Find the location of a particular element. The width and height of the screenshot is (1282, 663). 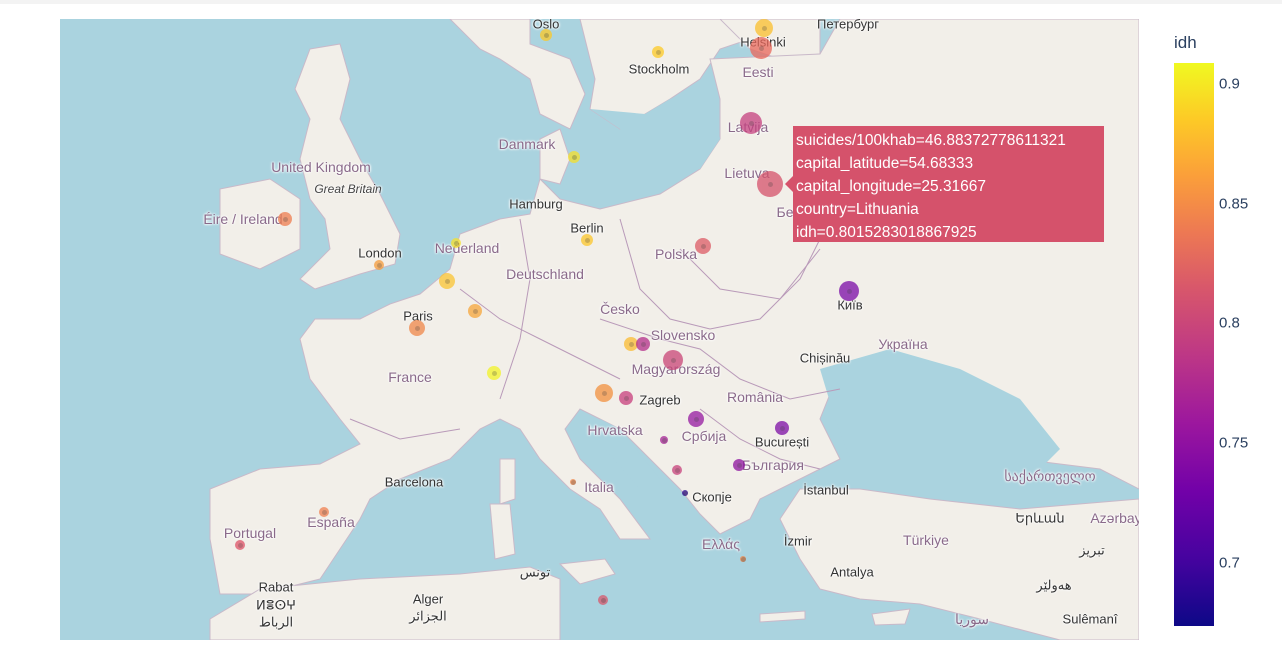

map-label: Danmark is located at coordinates (527, 144).